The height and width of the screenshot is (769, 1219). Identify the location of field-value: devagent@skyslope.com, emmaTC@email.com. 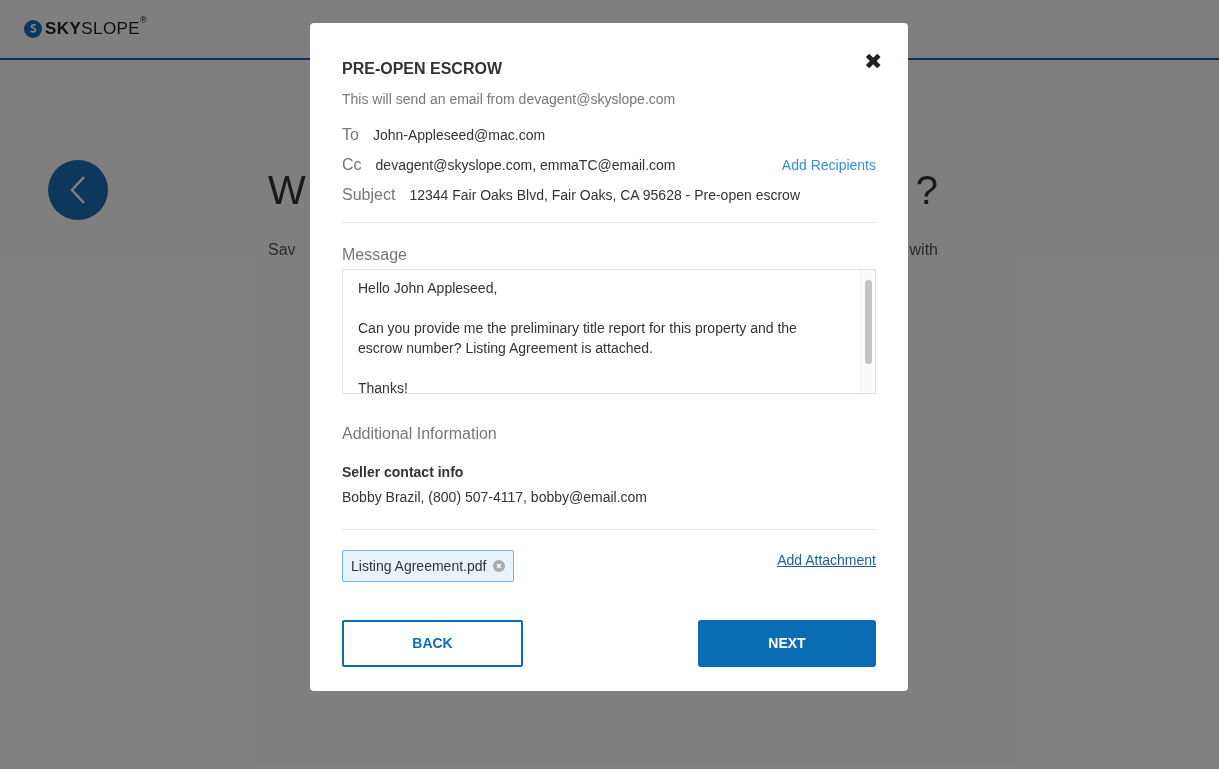
(525, 165).